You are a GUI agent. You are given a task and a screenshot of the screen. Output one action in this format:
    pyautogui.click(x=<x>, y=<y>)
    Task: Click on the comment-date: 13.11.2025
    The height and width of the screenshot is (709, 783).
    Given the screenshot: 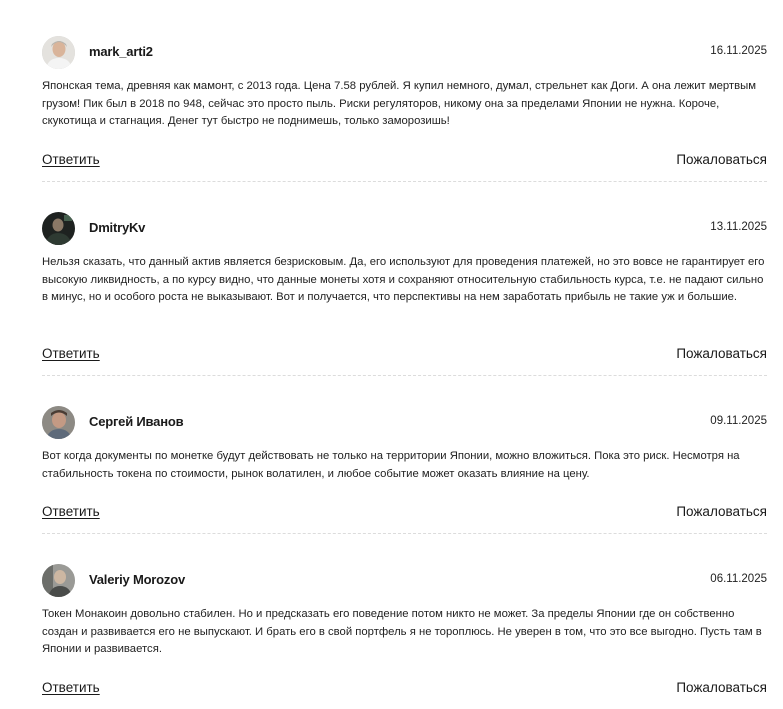 What is the action you would take?
    pyautogui.click(x=738, y=227)
    